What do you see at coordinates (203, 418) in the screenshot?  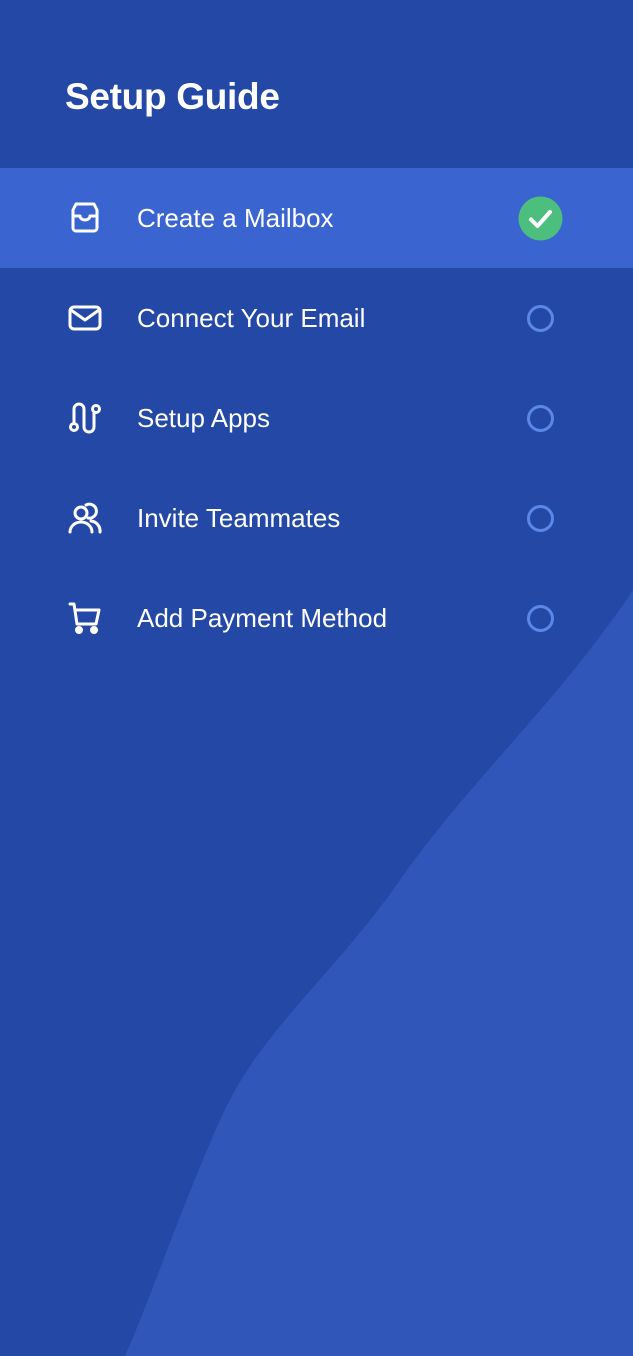 I see `step-label: Setup Apps` at bounding box center [203, 418].